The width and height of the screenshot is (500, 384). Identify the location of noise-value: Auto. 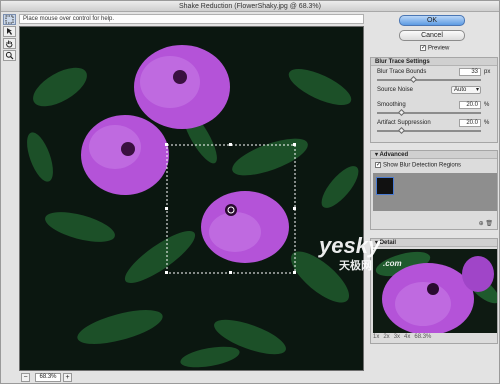
(460, 90).